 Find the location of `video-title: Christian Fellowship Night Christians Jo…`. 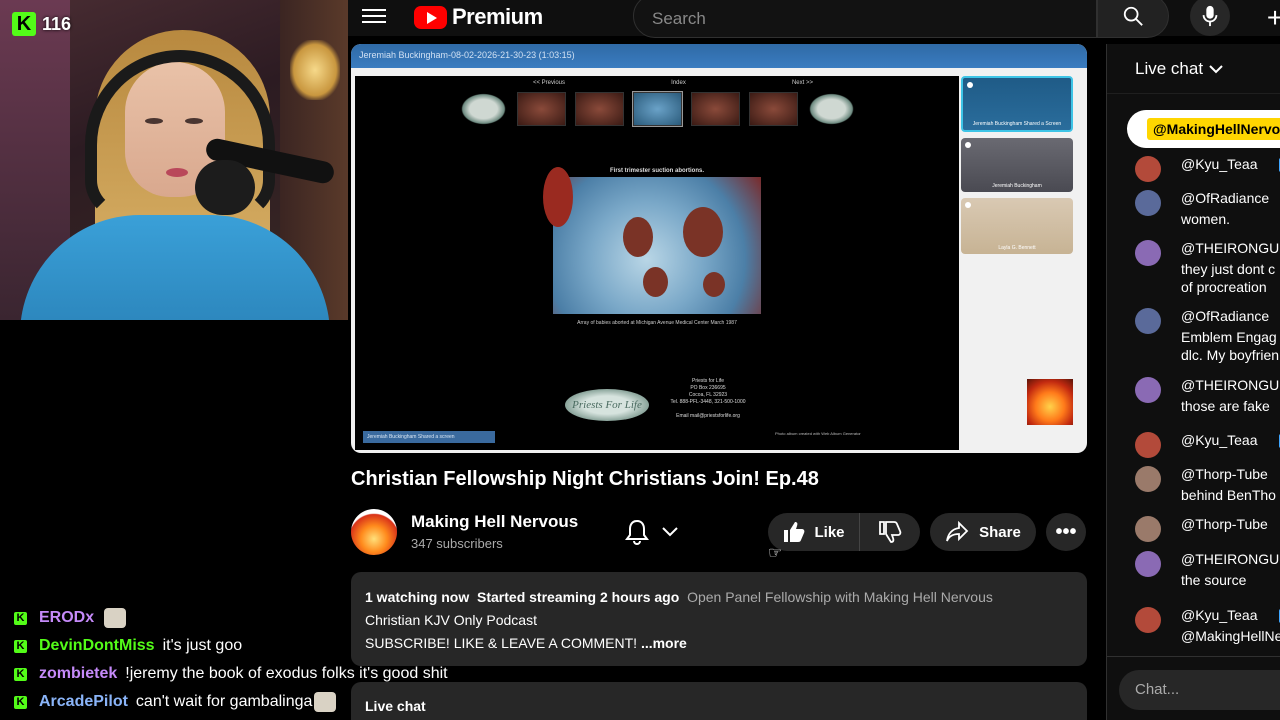

video-title: Christian Fellowship Night Christians Jo… is located at coordinates (585, 479).